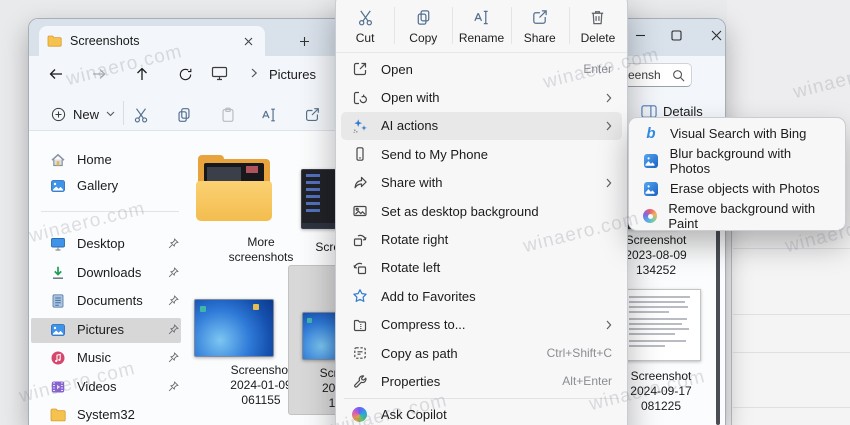 The image size is (850, 425). Describe the element at coordinates (359, 154) in the screenshot. I see `phone-icon` at that location.